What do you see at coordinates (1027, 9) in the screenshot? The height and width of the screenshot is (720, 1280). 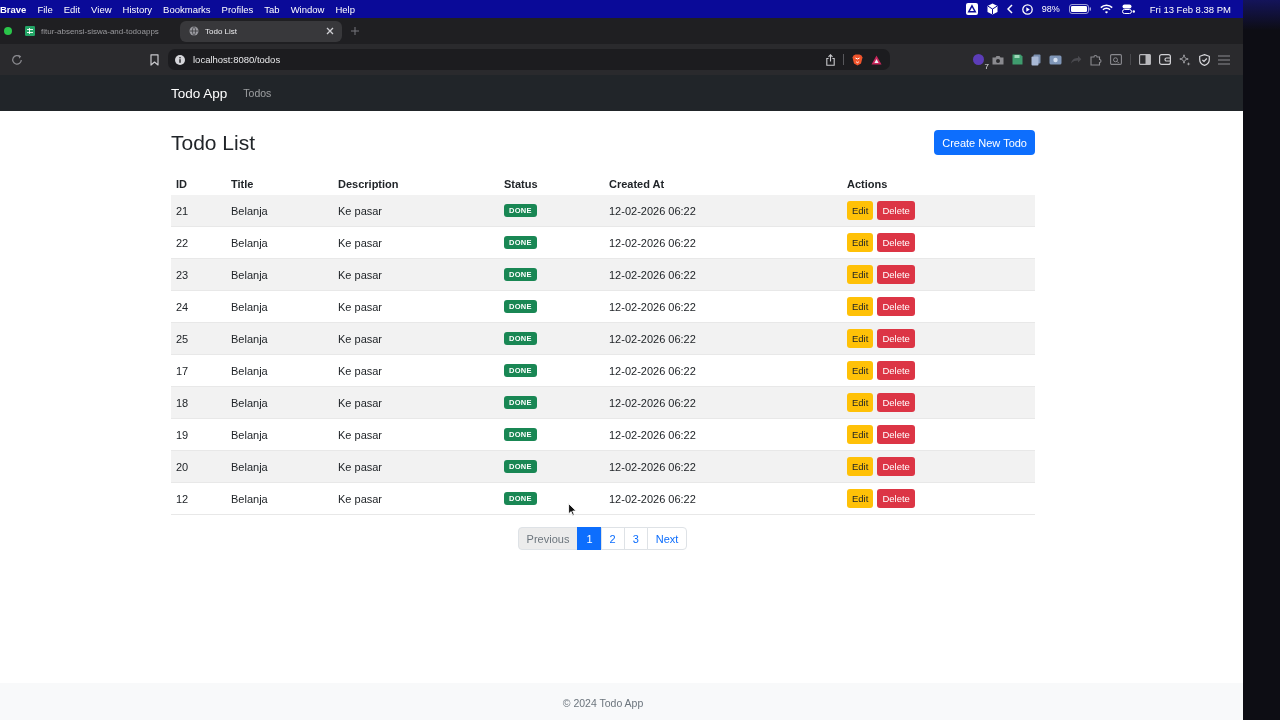 I see `play-icon` at bounding box center [1027, 9].